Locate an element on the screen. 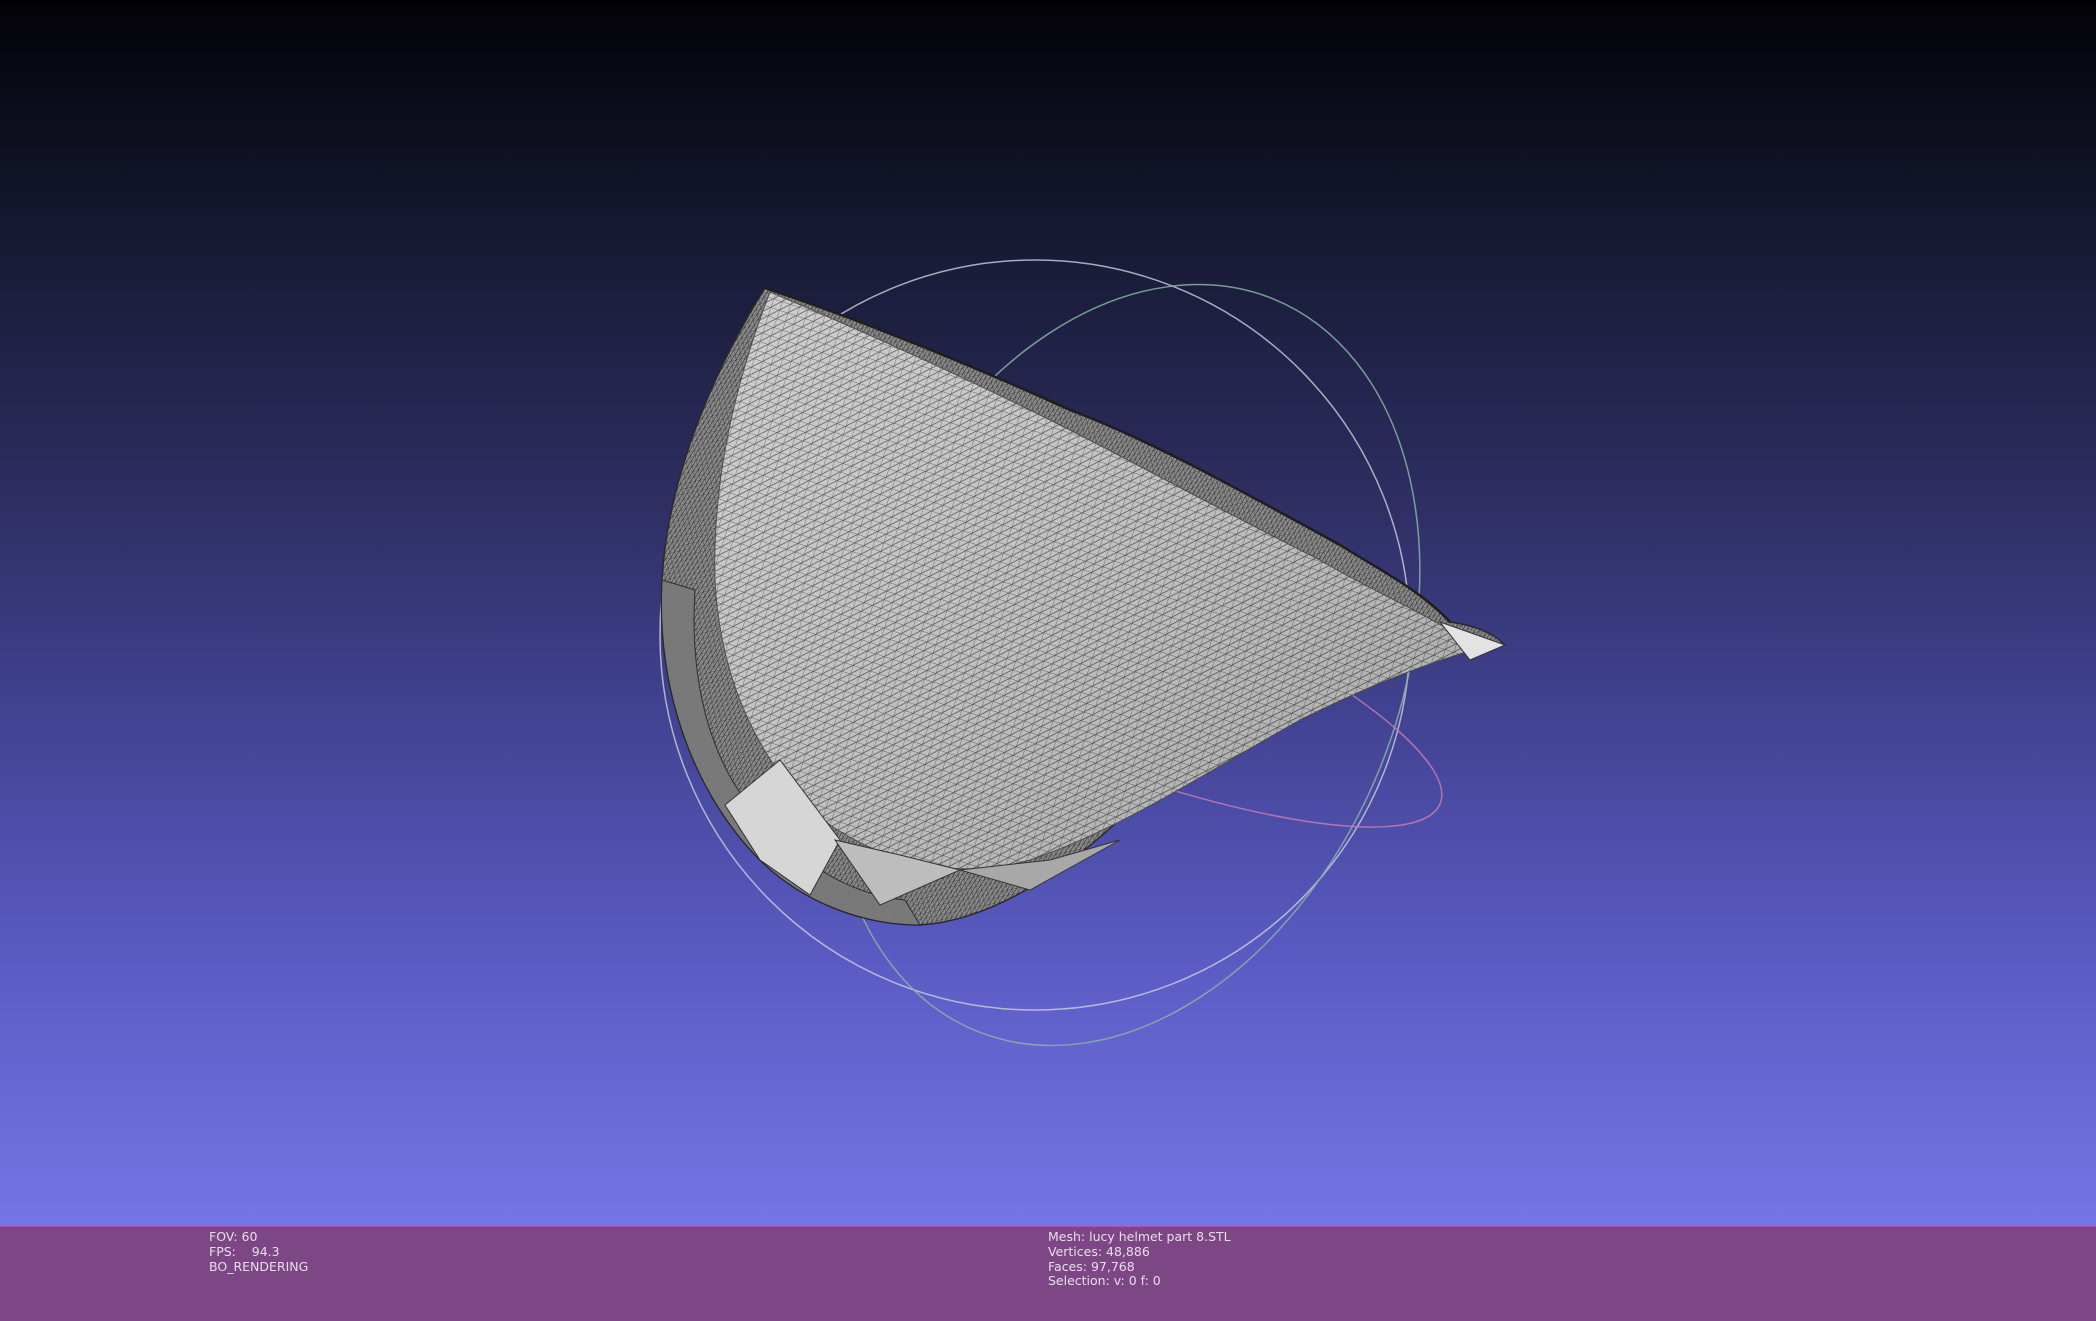 This screenshot has height=1321, width=2096. fov-readout: FOV: 60 is located at coordinates (233, 1236).